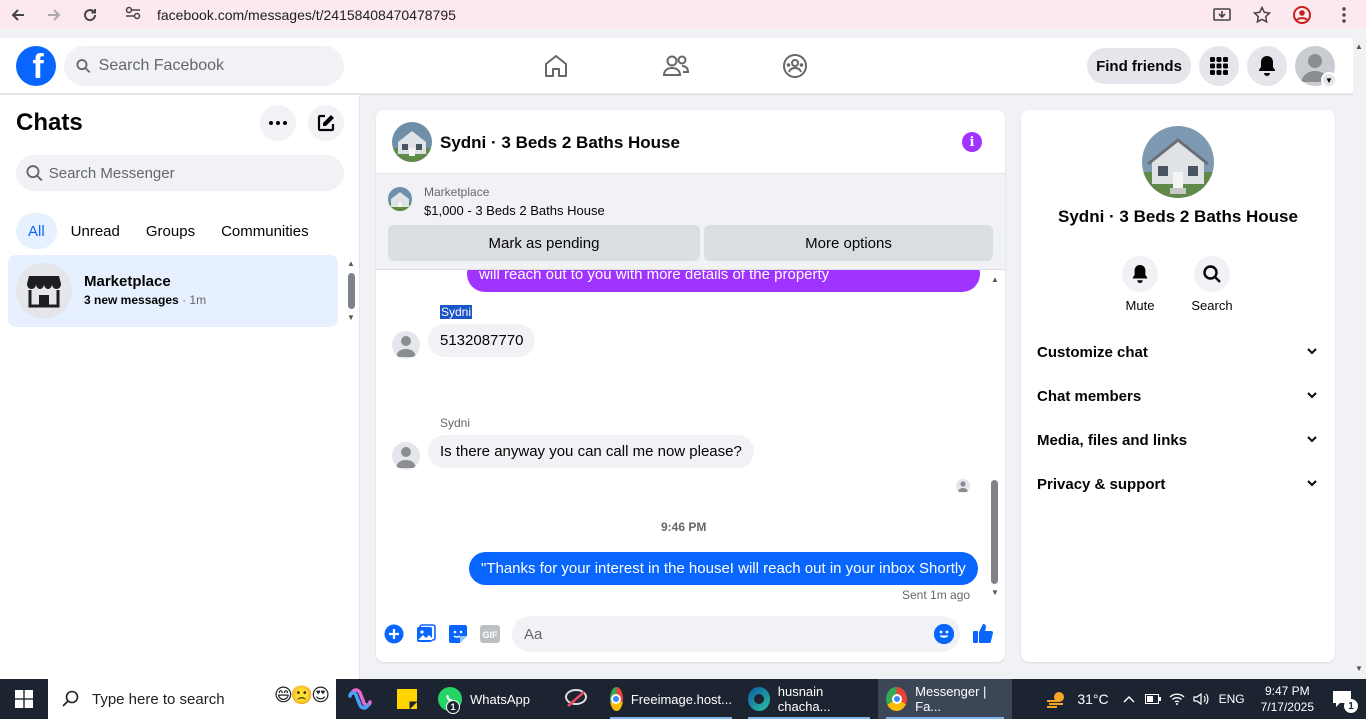  Describe the element at coordinates (1178, 484) in the screenshot. I see `privacy-support-section: Privacy & support` at that location.